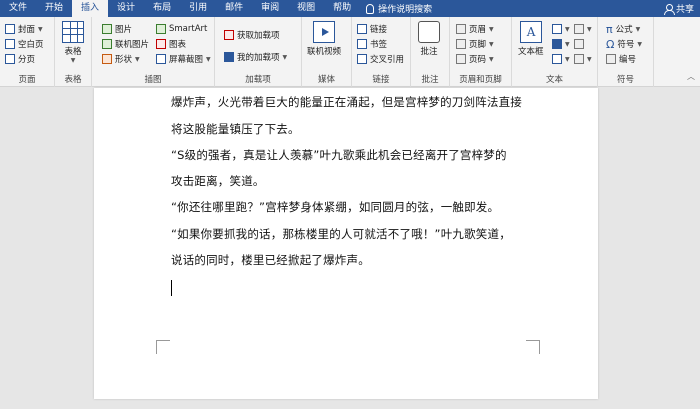  I want to click on new-comment-button: 批注, so click(429, 39).